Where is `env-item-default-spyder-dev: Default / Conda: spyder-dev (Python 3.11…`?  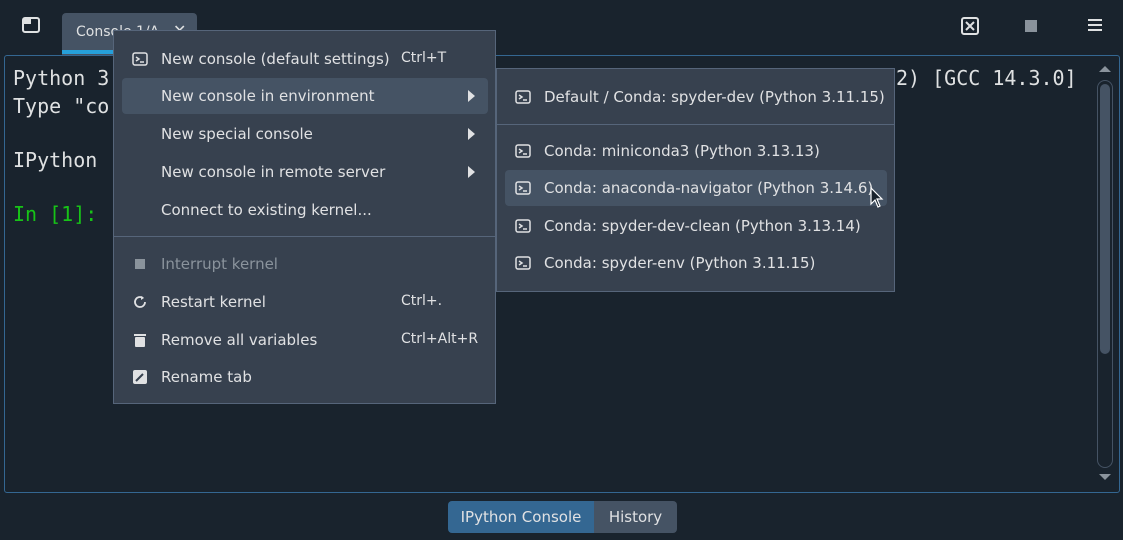
env-item-default-spyder-dev: Default / Conda: spyder-dev (Python 3.11… is located at coordinates (696, 97).